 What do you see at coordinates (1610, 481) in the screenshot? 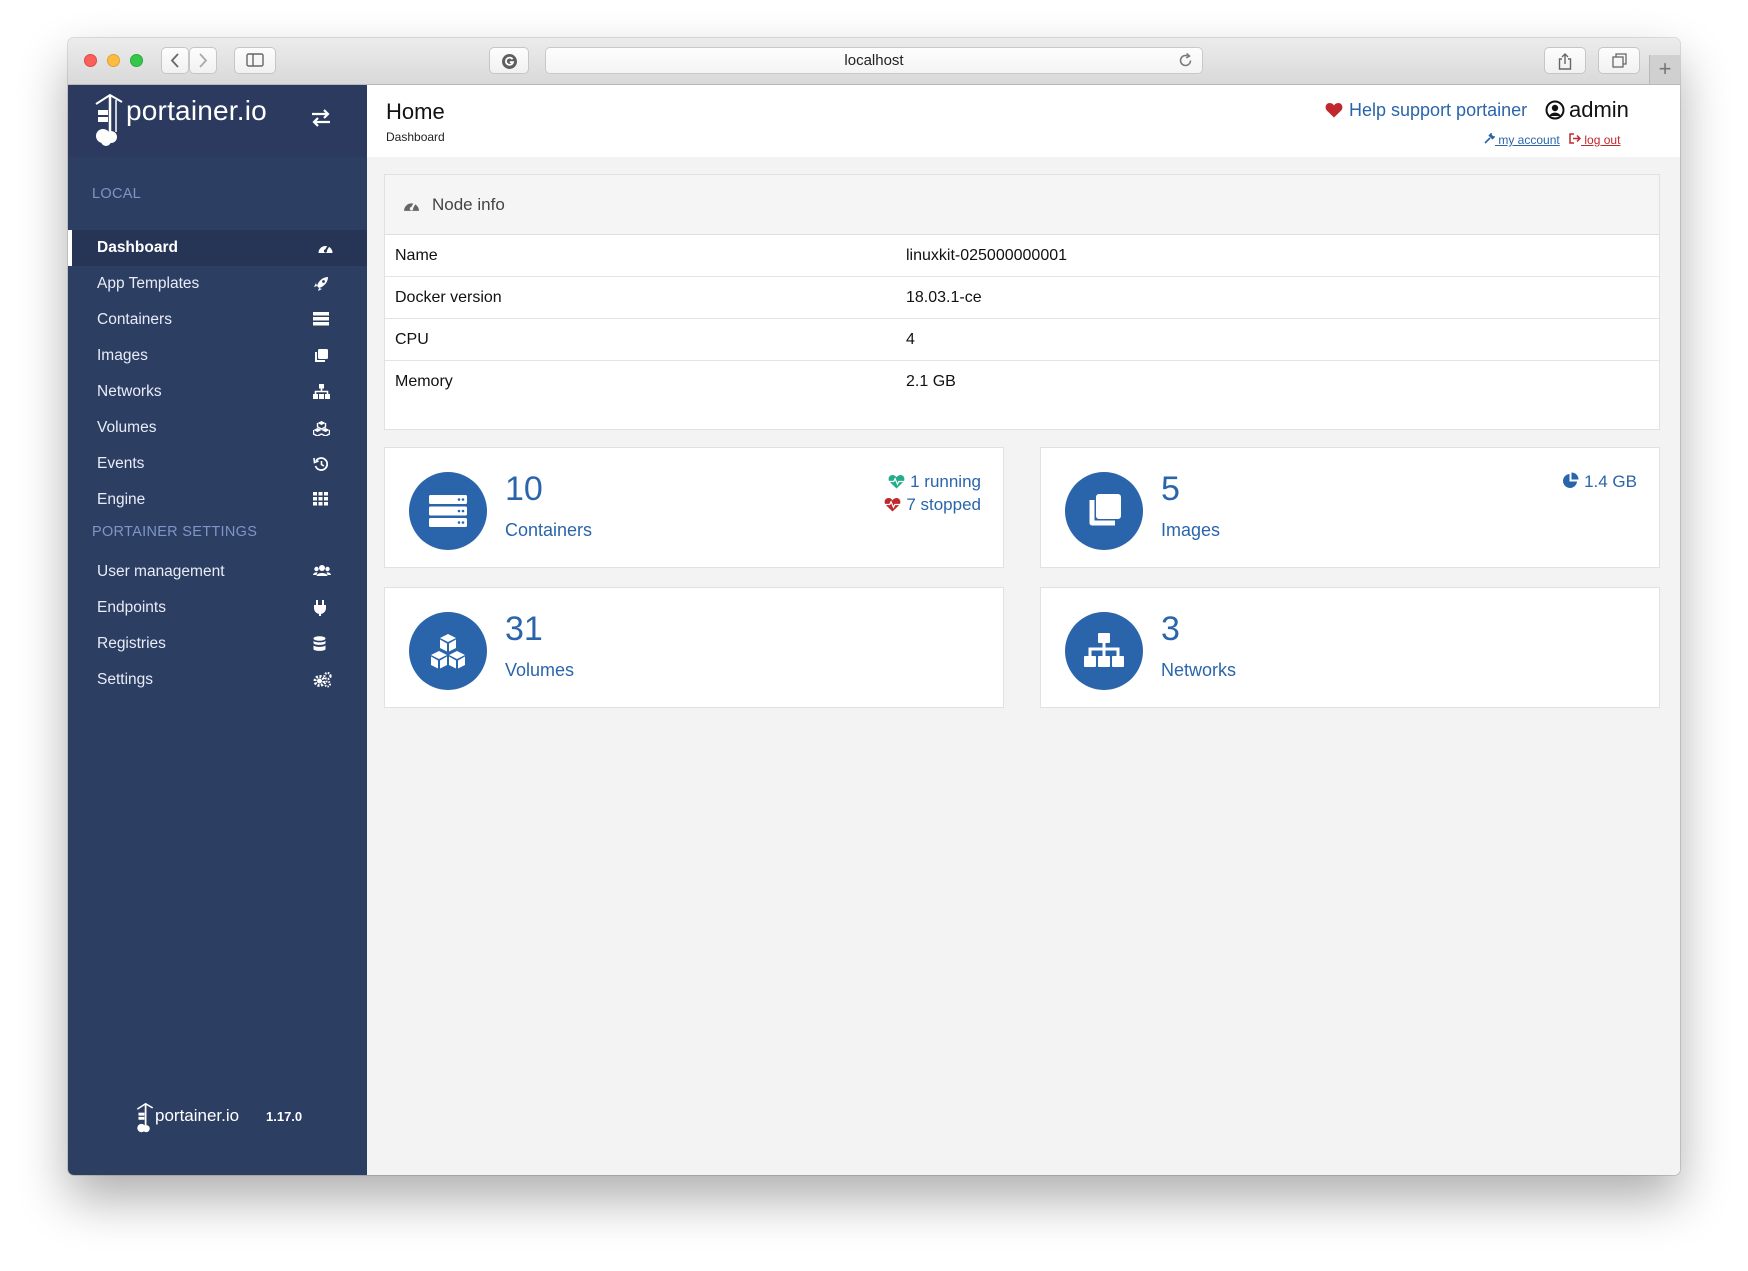
I see `images-size-text: 1.4 GB` at bounding box center [1610, 481].